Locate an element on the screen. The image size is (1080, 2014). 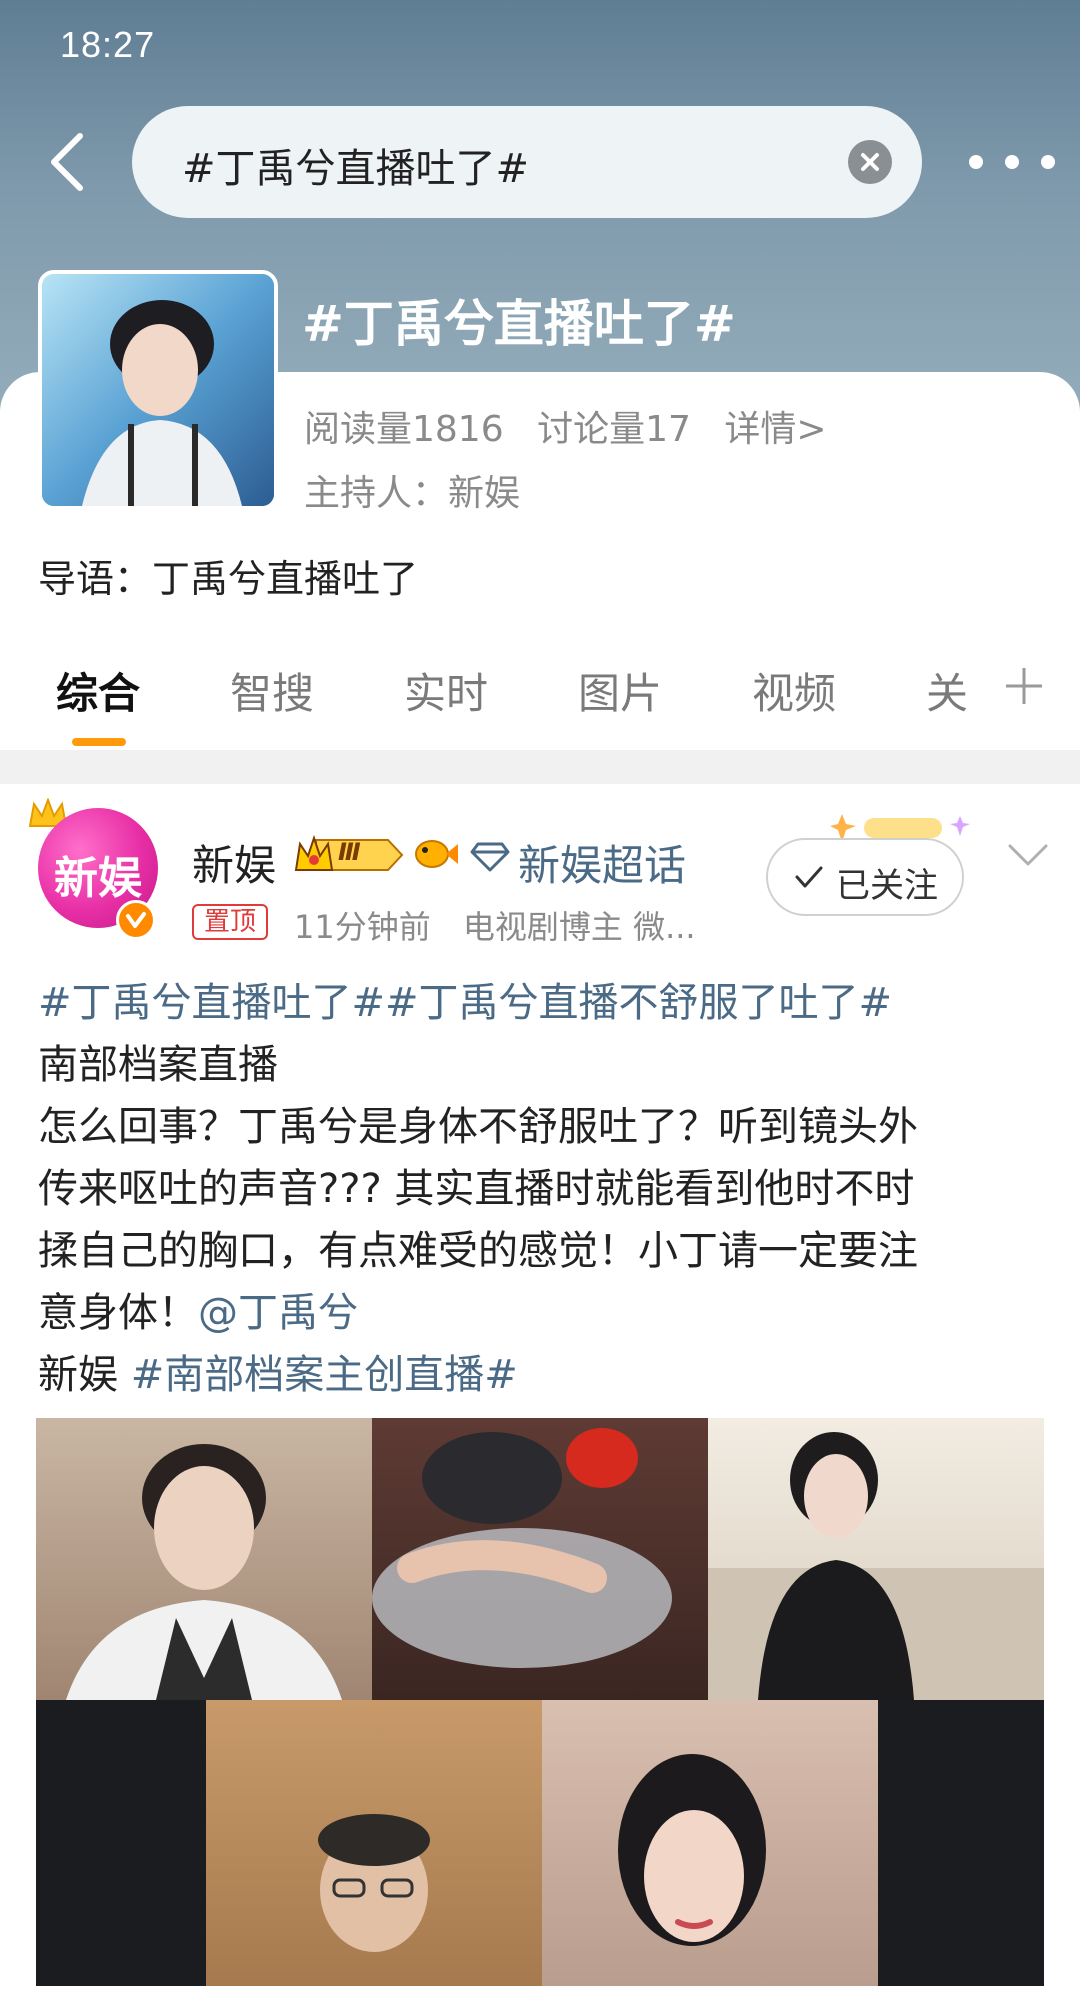
video-tile-top-right is located at coordinates (876, 1559).